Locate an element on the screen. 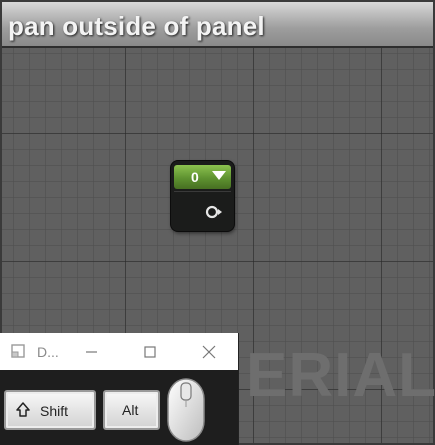 The image size is (435, 445). exec-pin-icon is located at coordinates (214, 212).